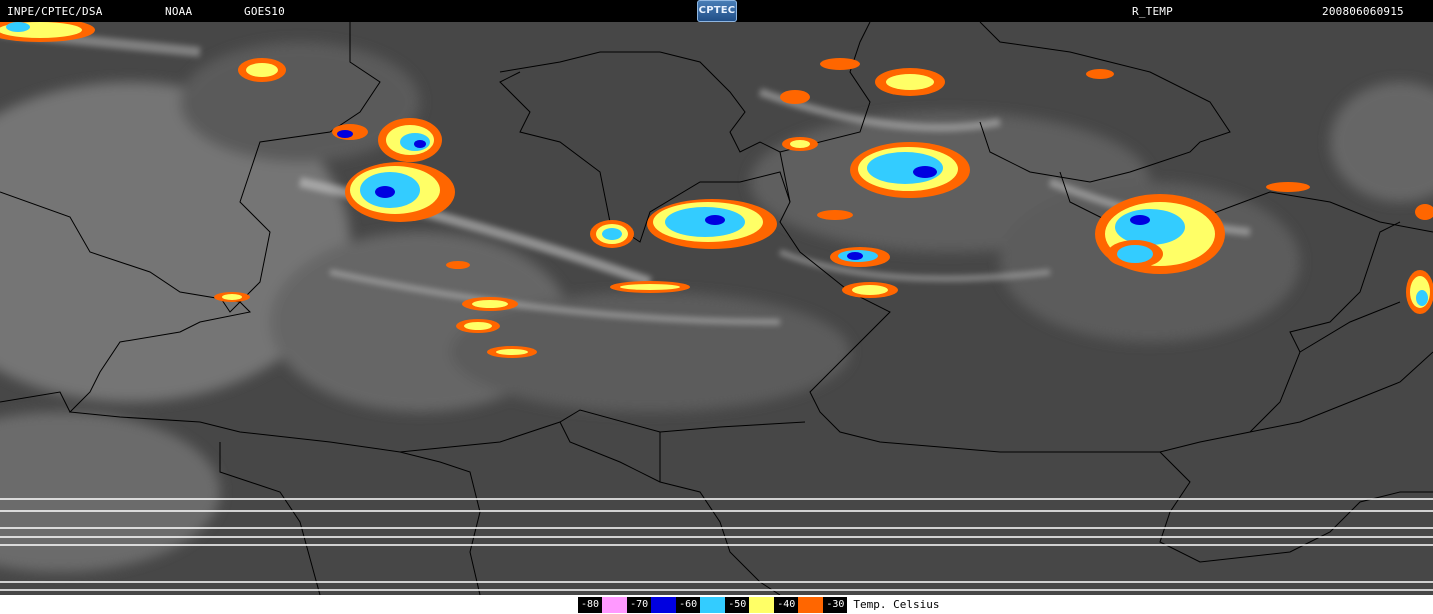 The height and width of the screenshot is (614, 1433). What do you see at coordinates (835, 604) in the screenshot?
I see `legend-item: -30` at bounding box center [835, 604].